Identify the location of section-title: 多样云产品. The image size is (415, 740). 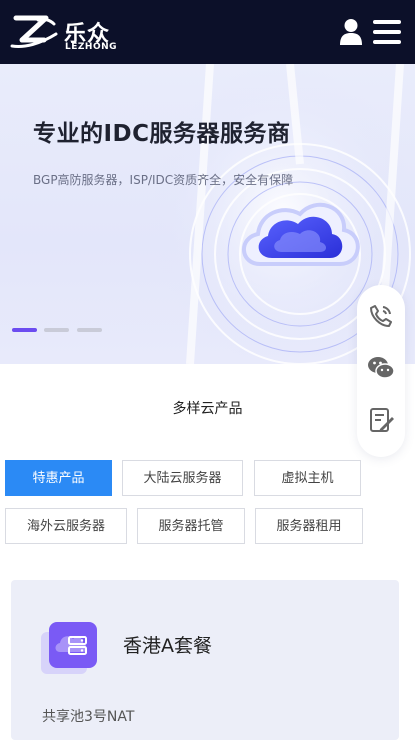
(207, 409).